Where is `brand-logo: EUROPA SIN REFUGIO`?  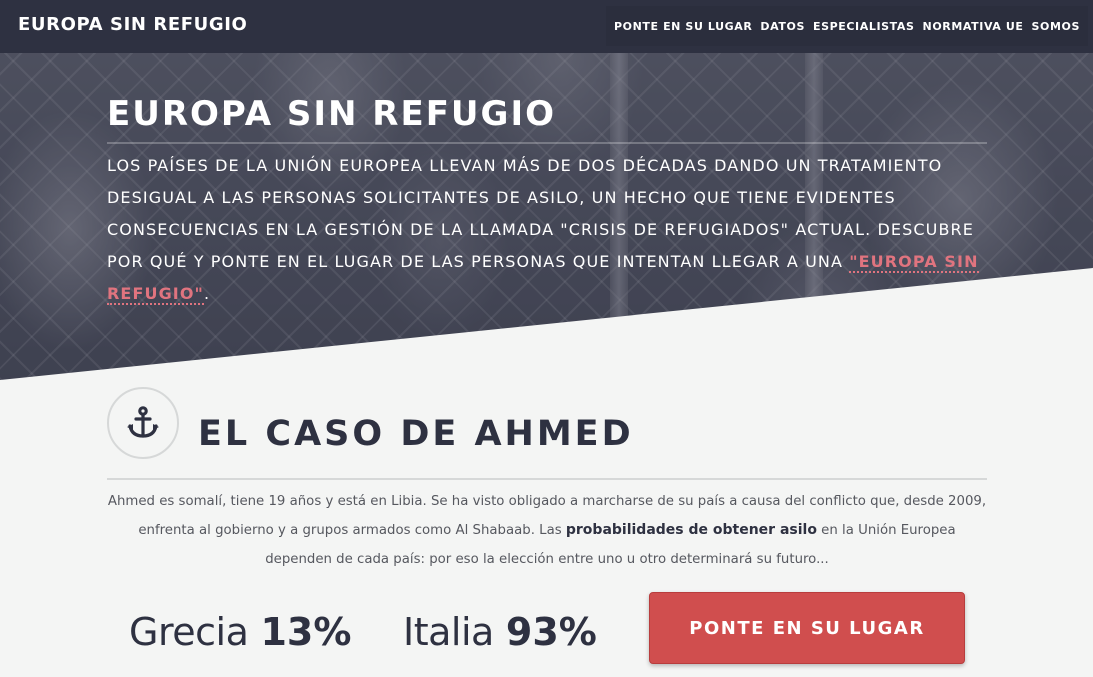 brand-logo: EUROPA SIN REFUGIO is located at coordinates (132, 24).